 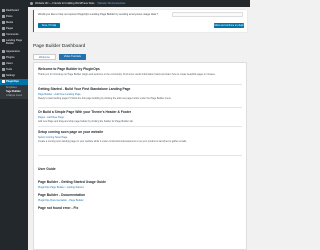 I want to click on add-new-page-link: Pages - Add New Page, so click(x=140, y=117).